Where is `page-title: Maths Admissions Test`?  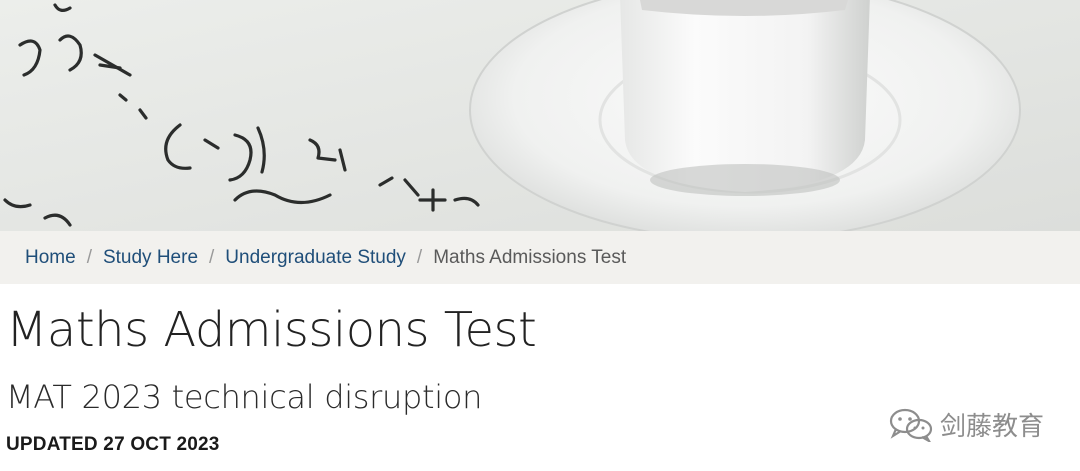 page-title: Maths Admissions Test is located at coordinates (271, 330).